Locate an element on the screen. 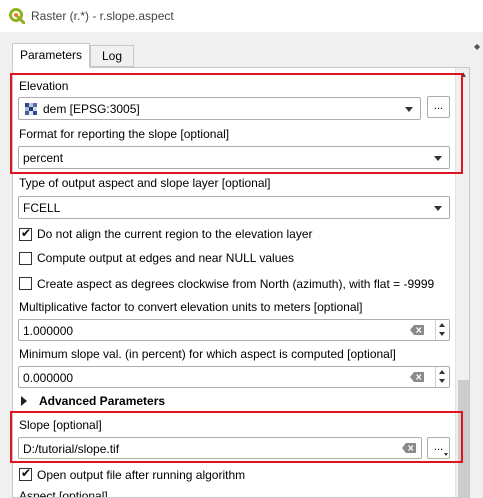  format-value: percent is located at coordinates (43, 158).